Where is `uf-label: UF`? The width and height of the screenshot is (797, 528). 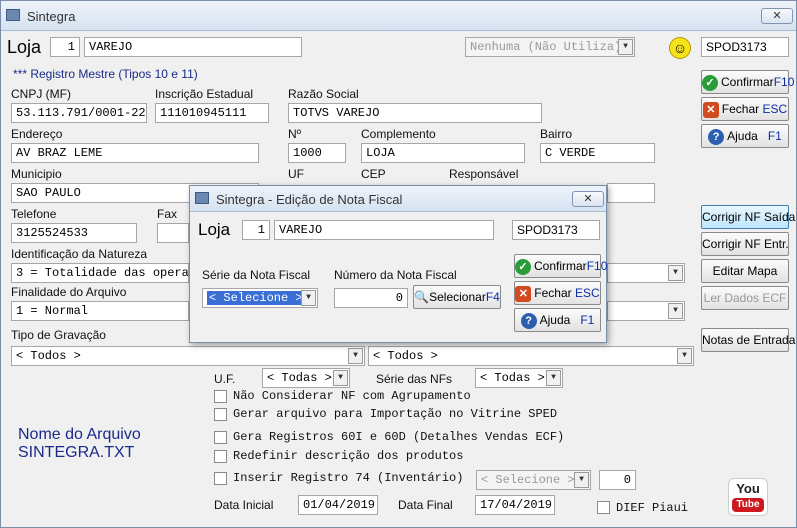 uf-label: UF is located at coordinates (296, 174).